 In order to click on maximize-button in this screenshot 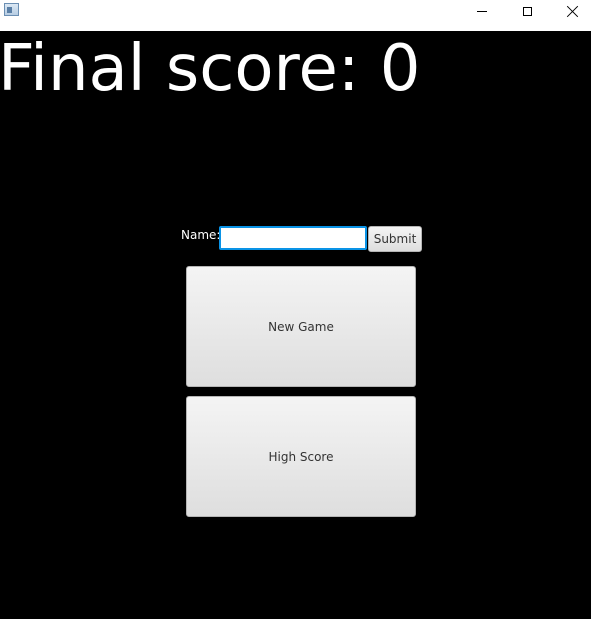, I will do `click(527, 11)`.